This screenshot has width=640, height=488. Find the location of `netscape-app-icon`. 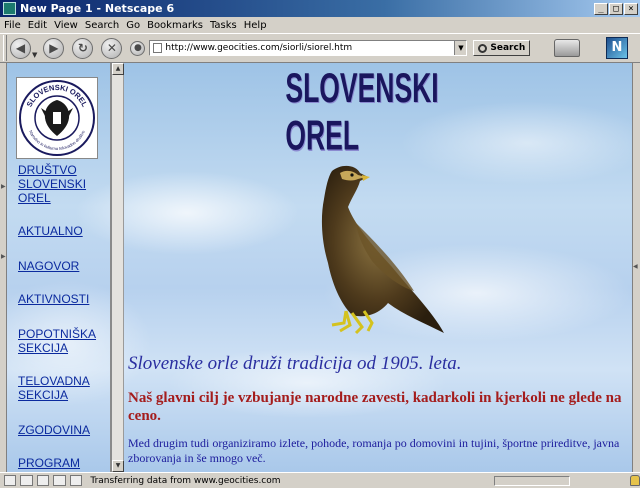

netscape-app-icon is located at coordinates (9, 8).